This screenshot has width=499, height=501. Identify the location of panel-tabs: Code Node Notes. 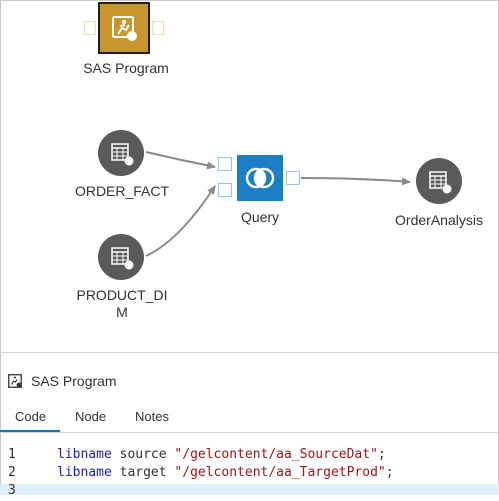
(249, 417).